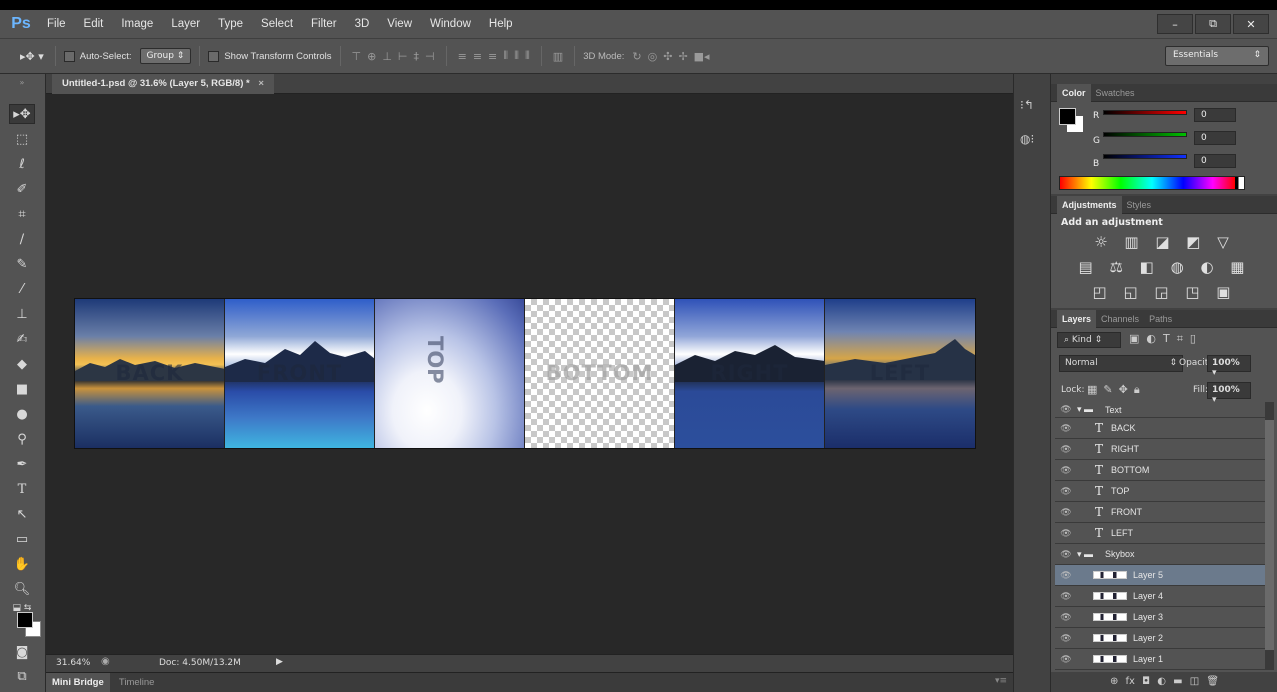 The width and height of the screenshot is (1277, 692). What do you see at coordinates (94, 24) in the screenshot?
I see `menu-edit: Edit` at bounding box center [94, 24].